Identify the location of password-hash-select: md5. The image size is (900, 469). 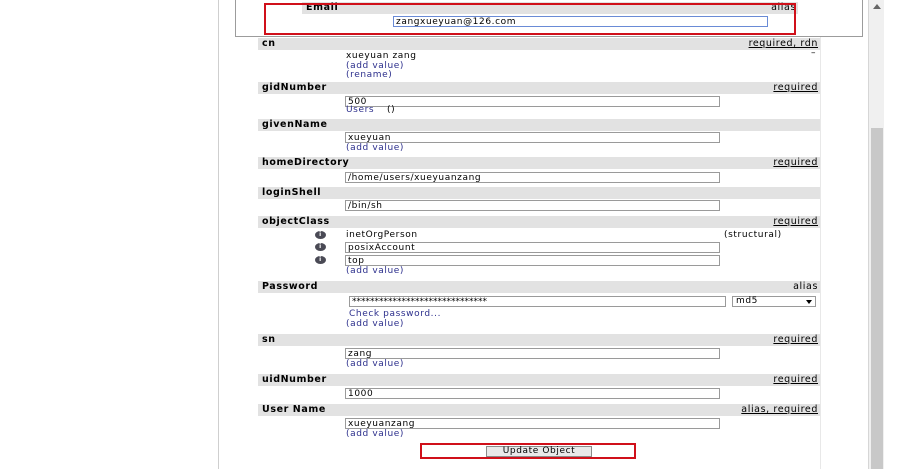
(774, 301).